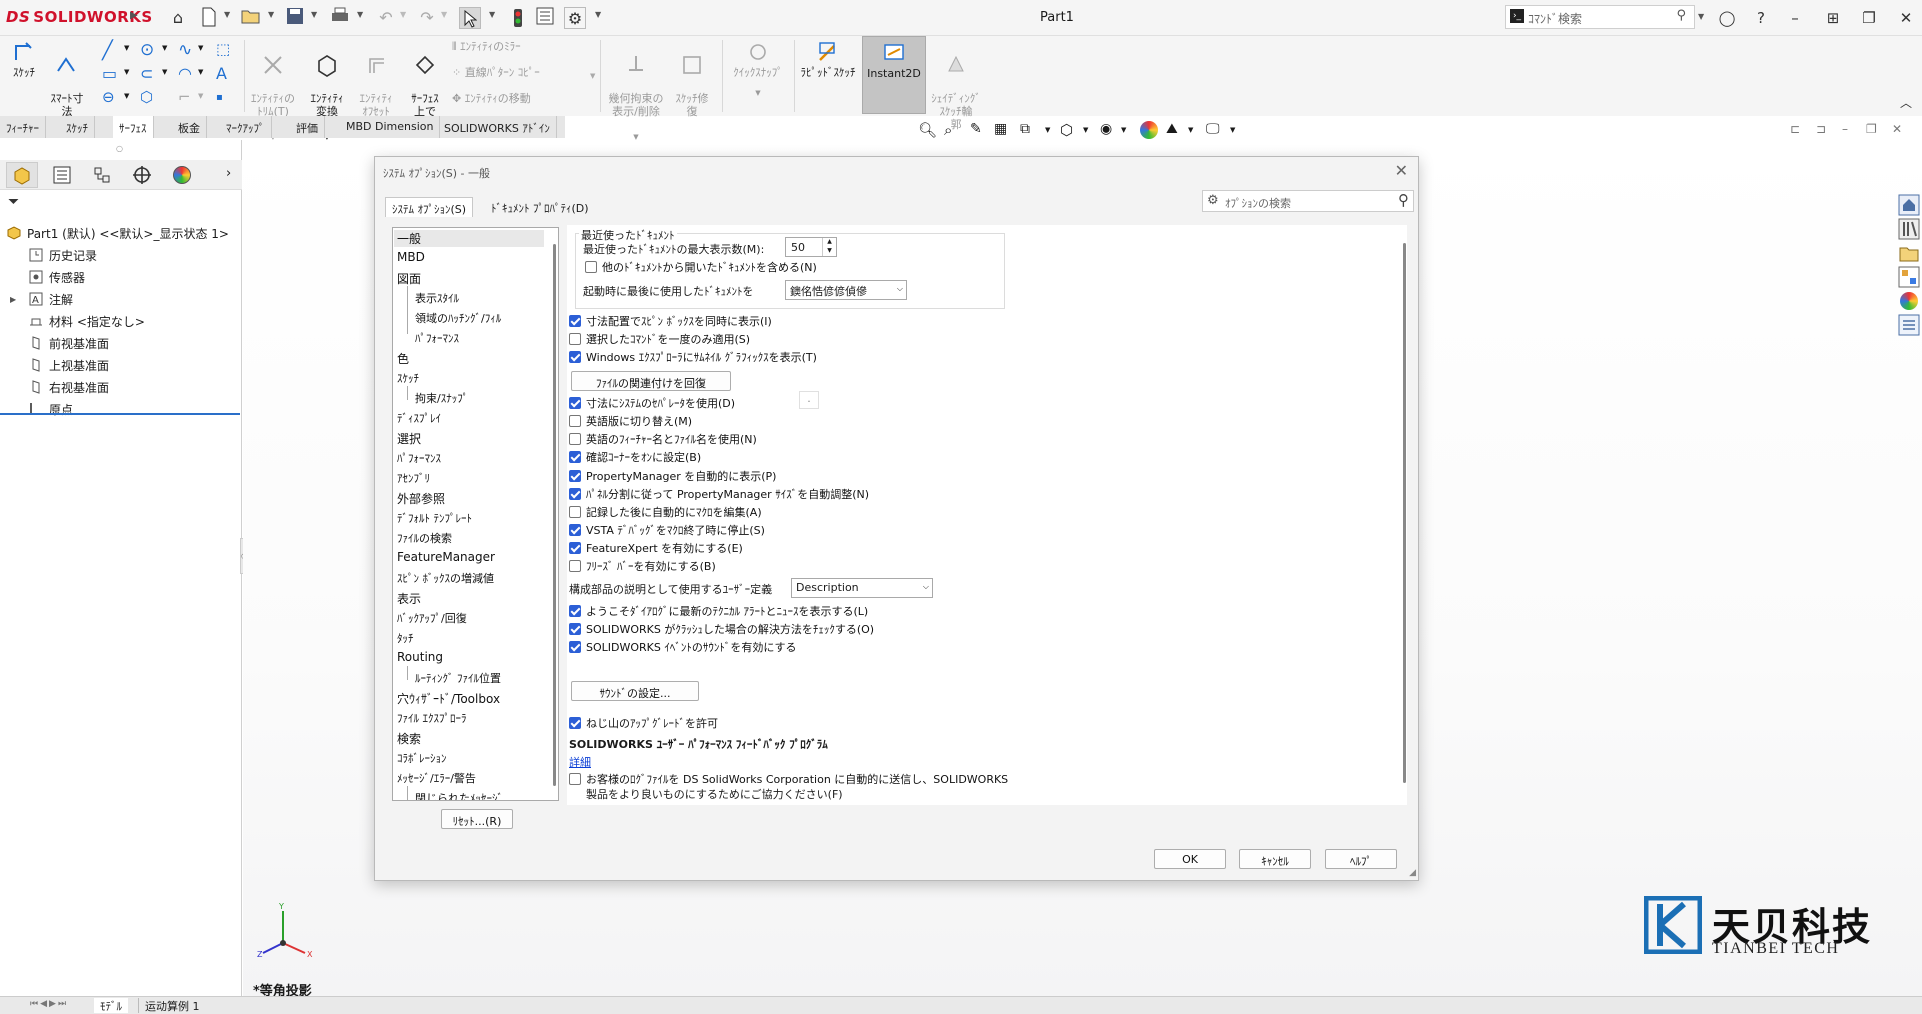  Describe the element at coordinates (120, 414) in the screenshot. I see `rollback-bar` at that location.